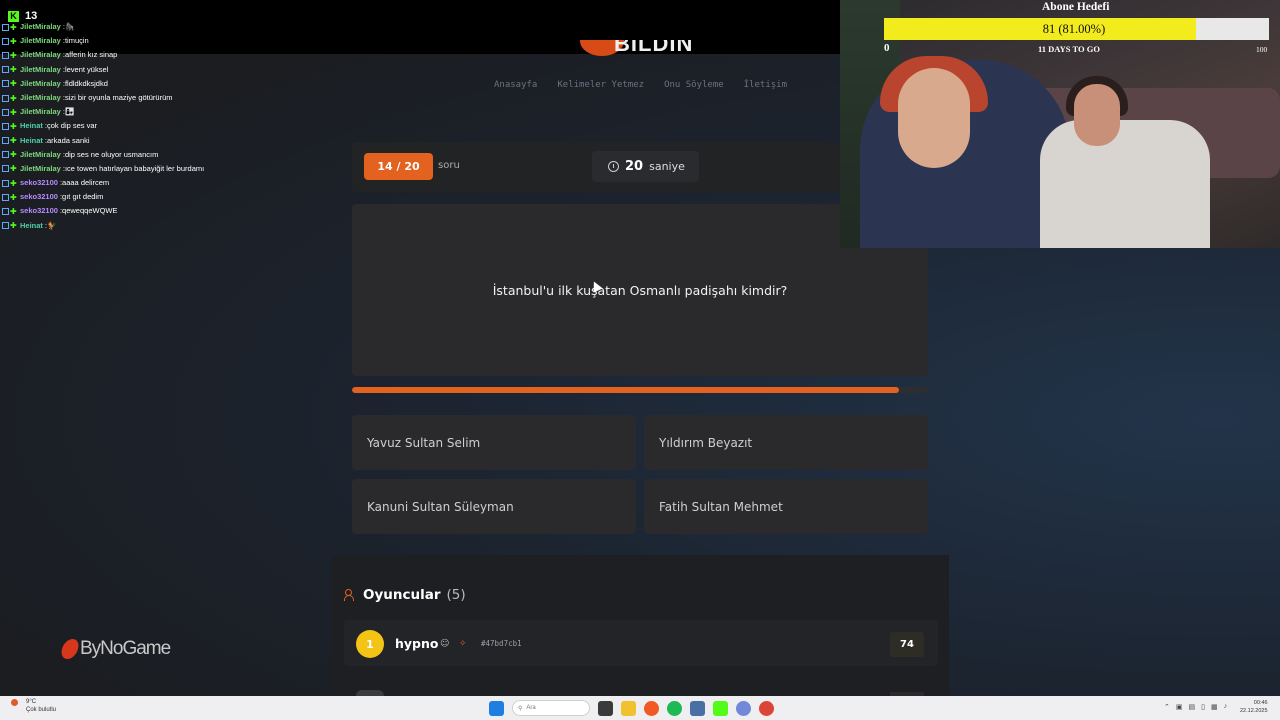 The width and height of the screenshot is (1280, 720). What do you see at coordinates (628, 708) in the screenshot?
I see `file-explorer-icon` at bounding box center [628, 708].